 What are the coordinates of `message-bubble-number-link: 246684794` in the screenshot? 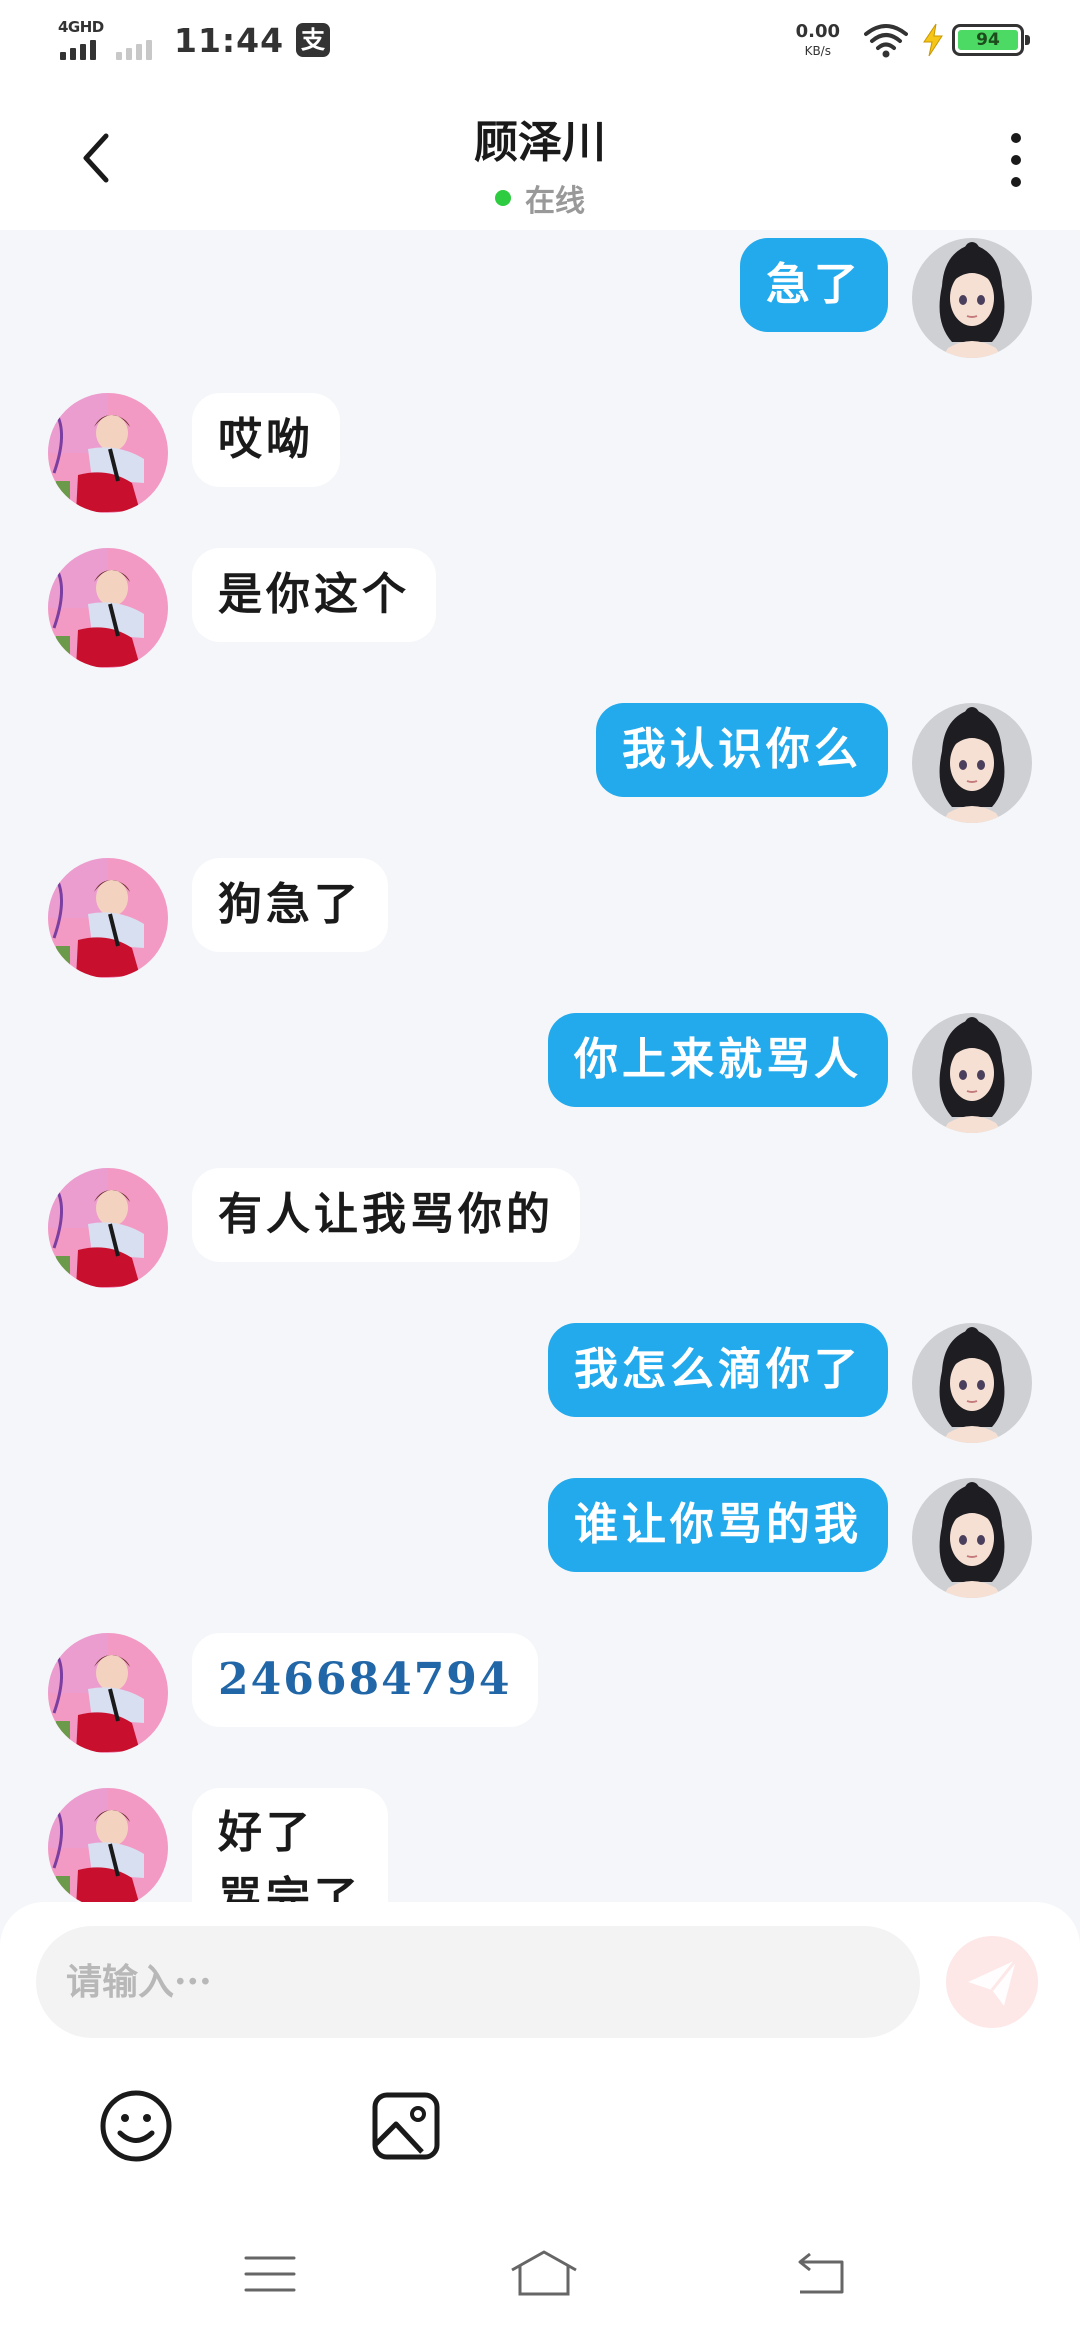 It's located at (365, 1680).